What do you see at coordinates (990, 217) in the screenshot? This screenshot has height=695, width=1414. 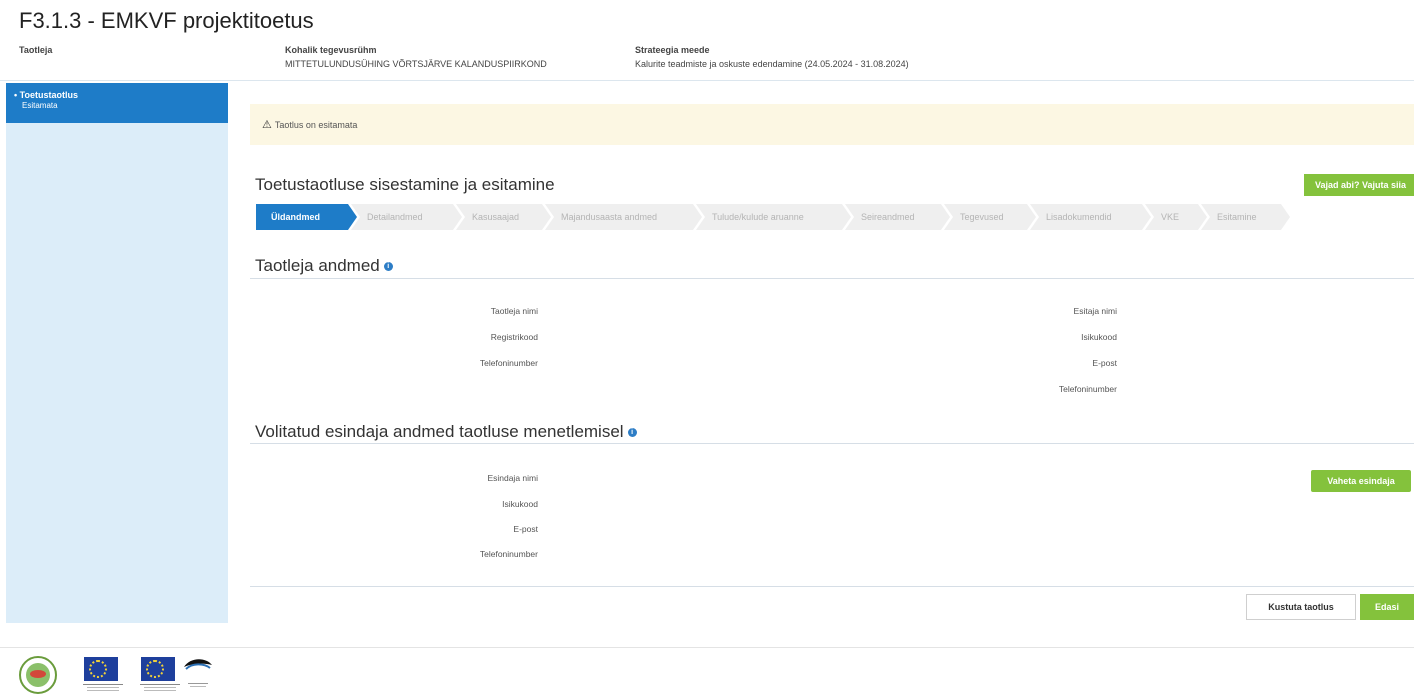 I see `step-tegevused: Tegevused` at bounding box center [990, 217].